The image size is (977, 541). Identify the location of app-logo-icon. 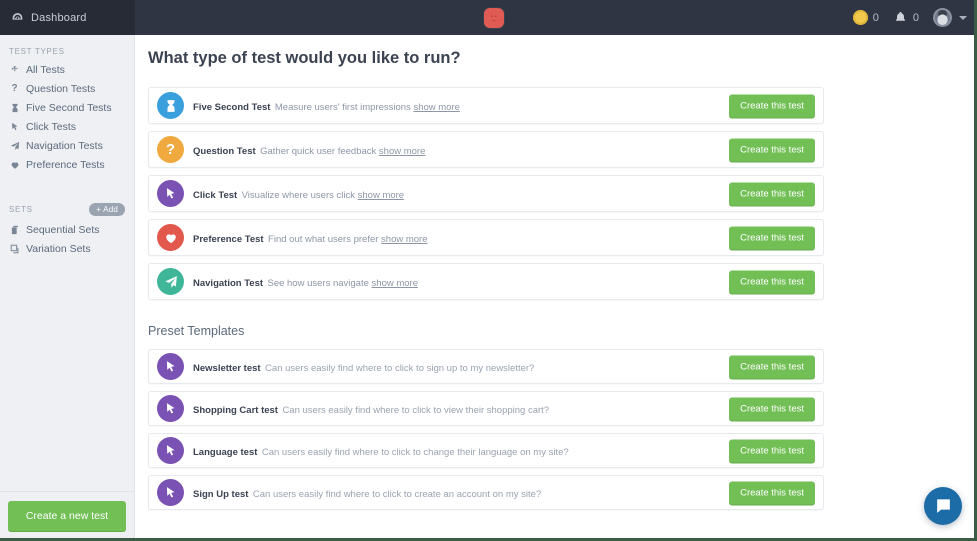
(493, 17).